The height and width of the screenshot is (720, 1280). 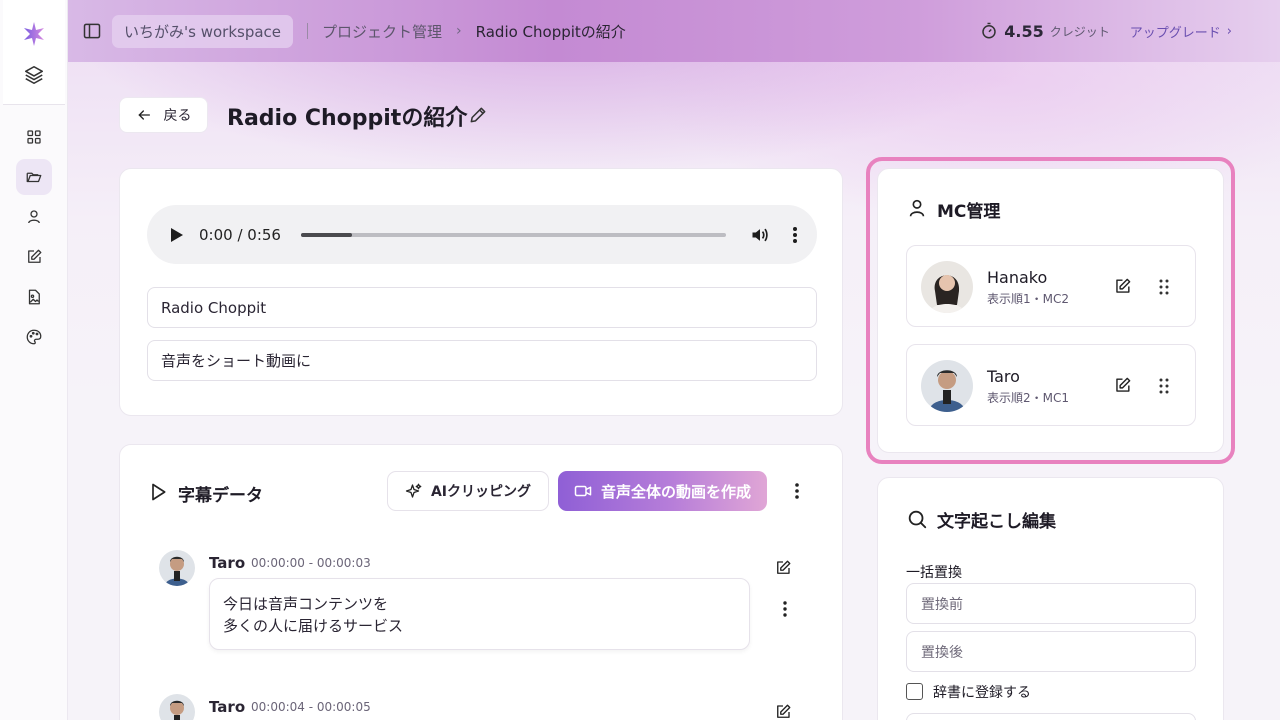 What do you see at coordinates (513, 234) in the screenshot?
I see `audio-progress-bar` at bounding box center [513, 234].